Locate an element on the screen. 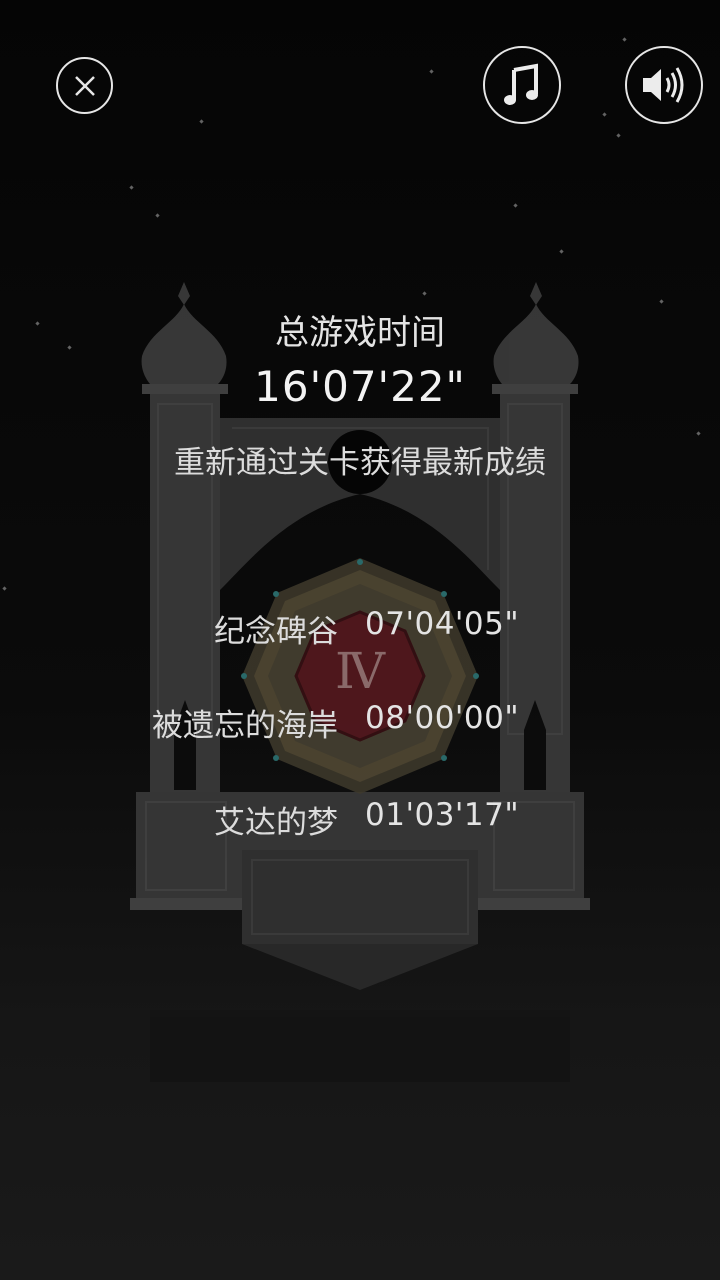  close-button is located at coordinates (84, 85).